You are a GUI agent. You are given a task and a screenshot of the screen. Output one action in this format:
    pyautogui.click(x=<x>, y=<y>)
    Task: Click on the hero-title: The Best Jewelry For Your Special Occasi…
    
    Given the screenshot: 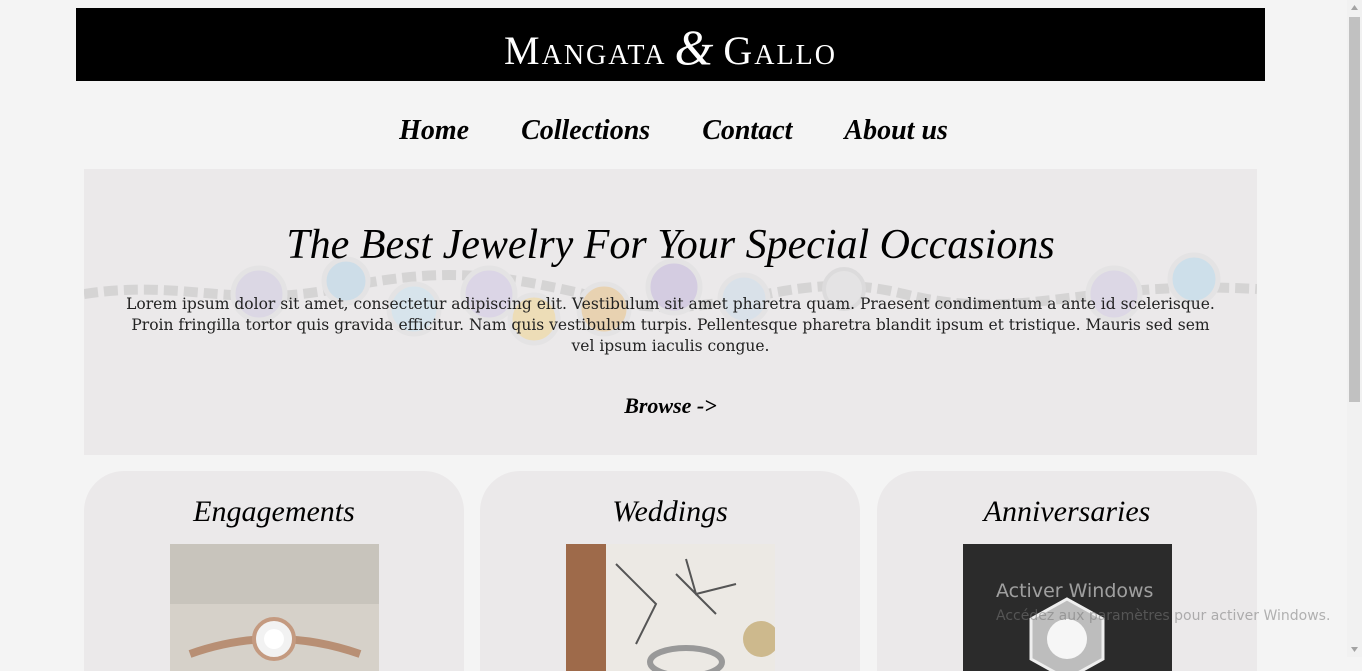 What is the action you would take?
    pyautogui.click(x=670, y=245)
    